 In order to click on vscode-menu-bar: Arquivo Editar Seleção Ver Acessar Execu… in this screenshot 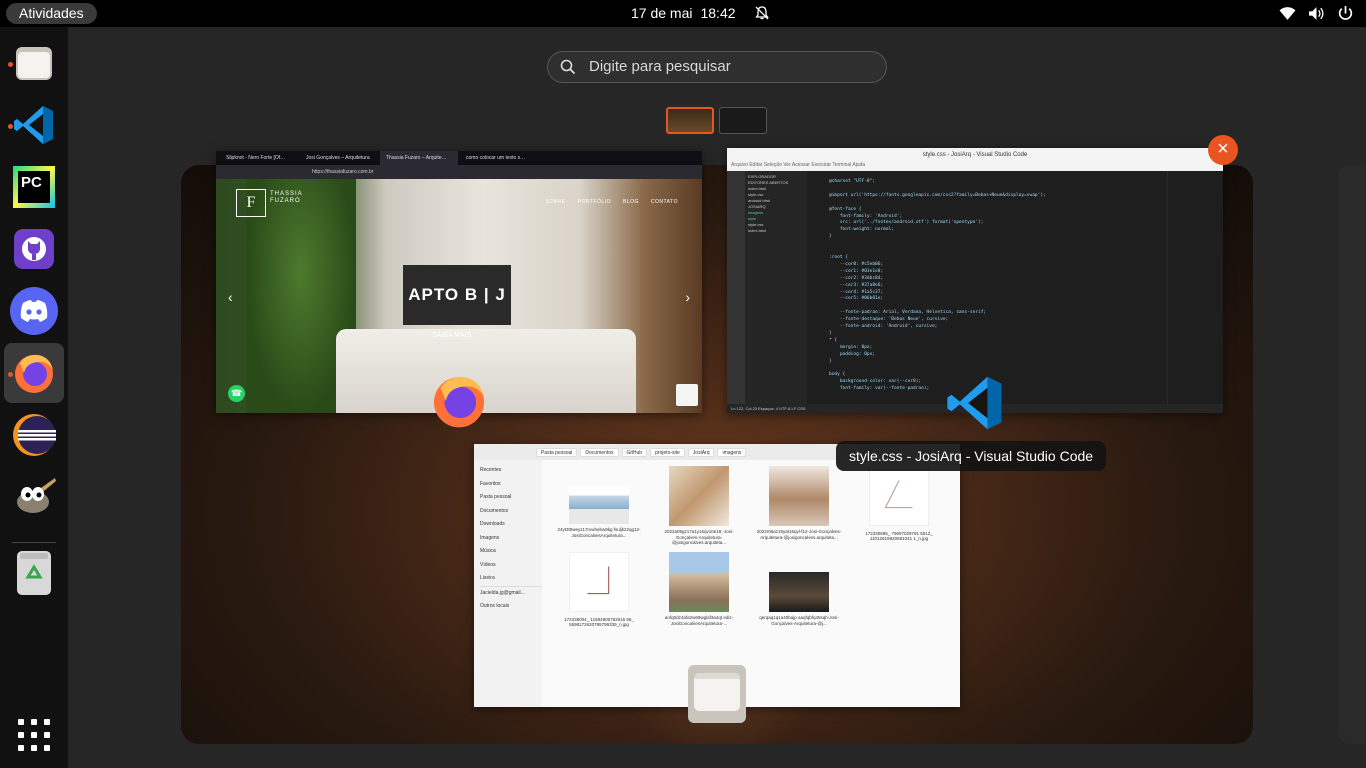, I will do `click(975, 166)`.